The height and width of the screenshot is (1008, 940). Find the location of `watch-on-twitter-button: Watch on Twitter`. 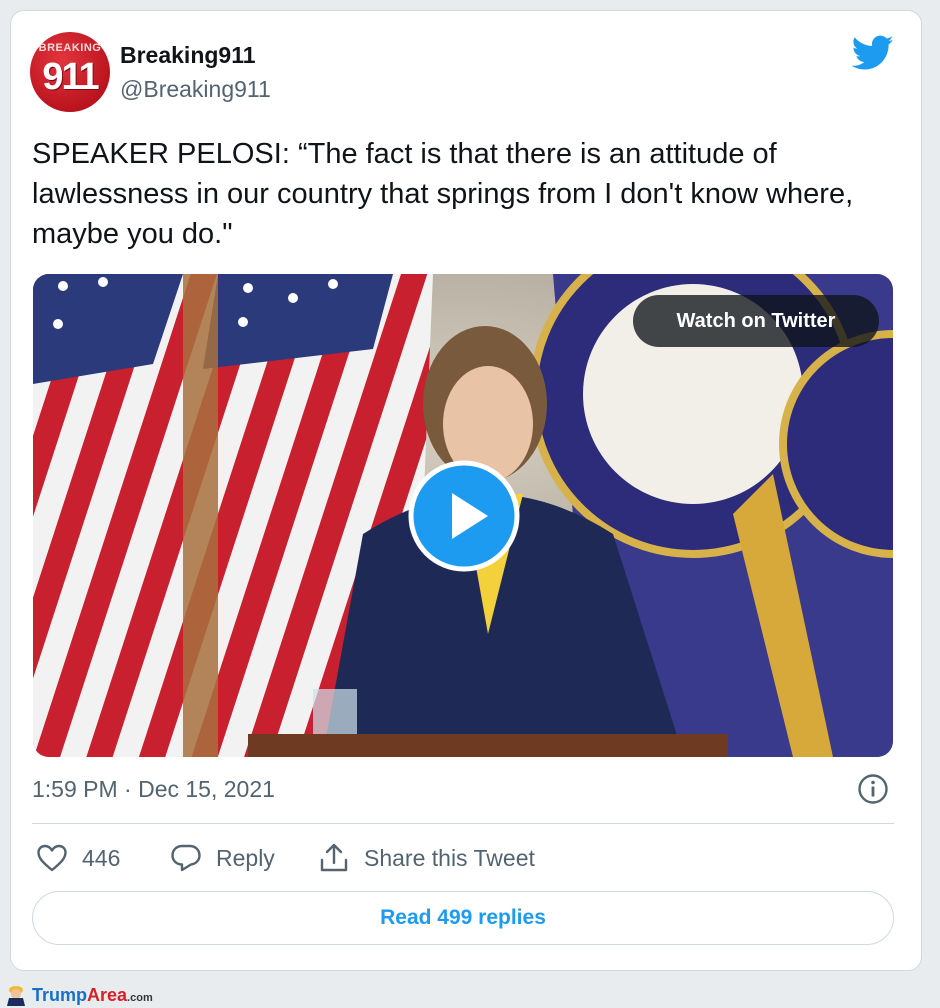

watch-on-twitter-button: Watch on Twitter is located at coordinates (756, 321).